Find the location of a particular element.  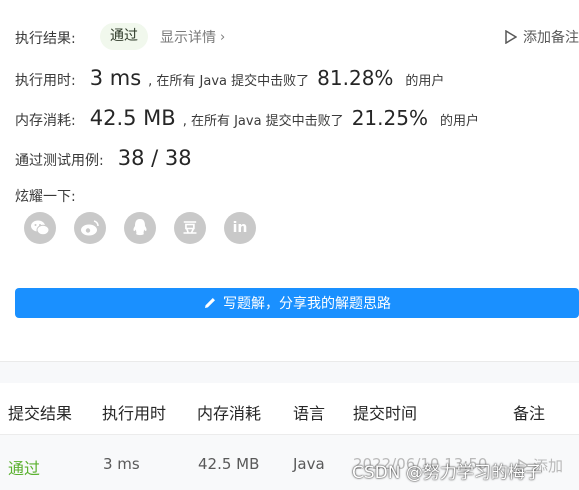

share-title: 炫耀一下: is located at coordinates (45, 197).